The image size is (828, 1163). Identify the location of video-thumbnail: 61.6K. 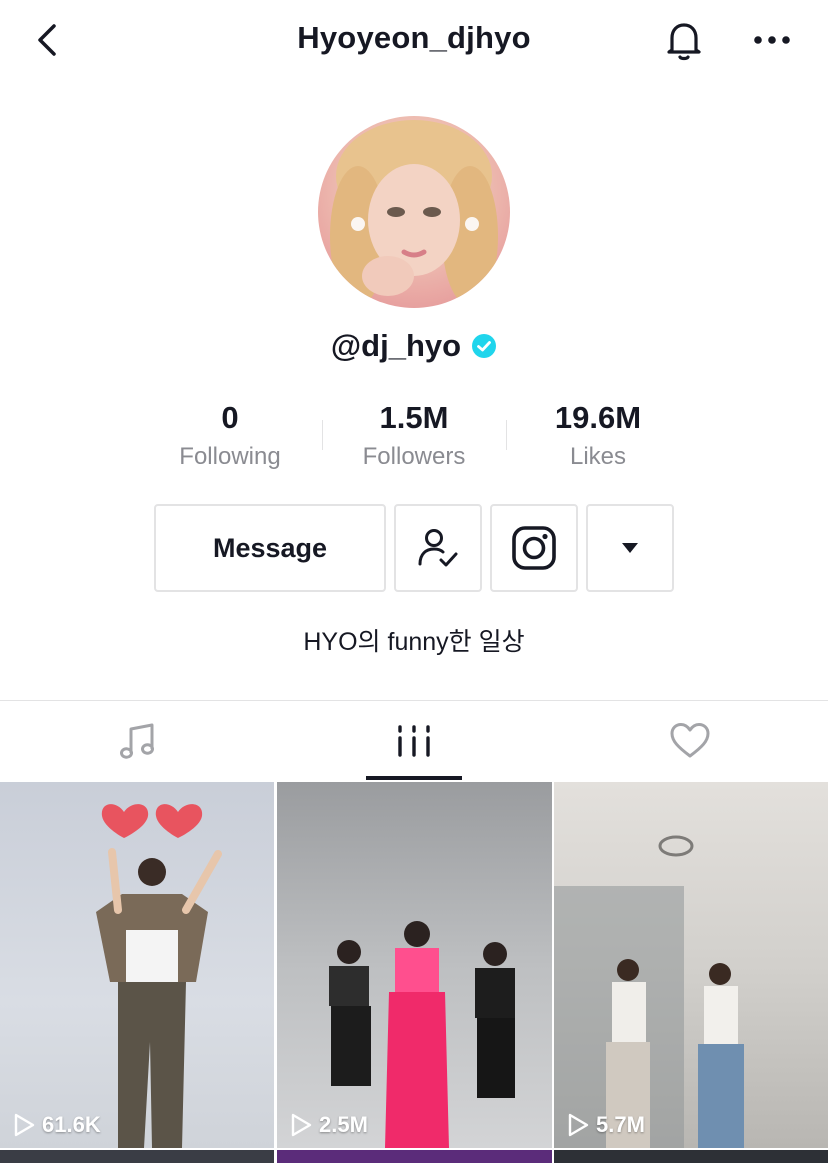
(137, 965).